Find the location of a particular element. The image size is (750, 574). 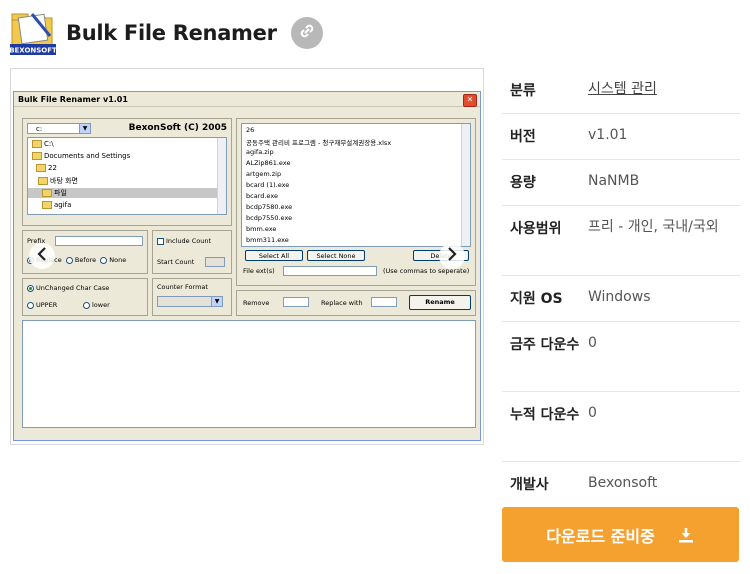

download-button: 다운로드 준비중 is located at coordinates (620, 534).